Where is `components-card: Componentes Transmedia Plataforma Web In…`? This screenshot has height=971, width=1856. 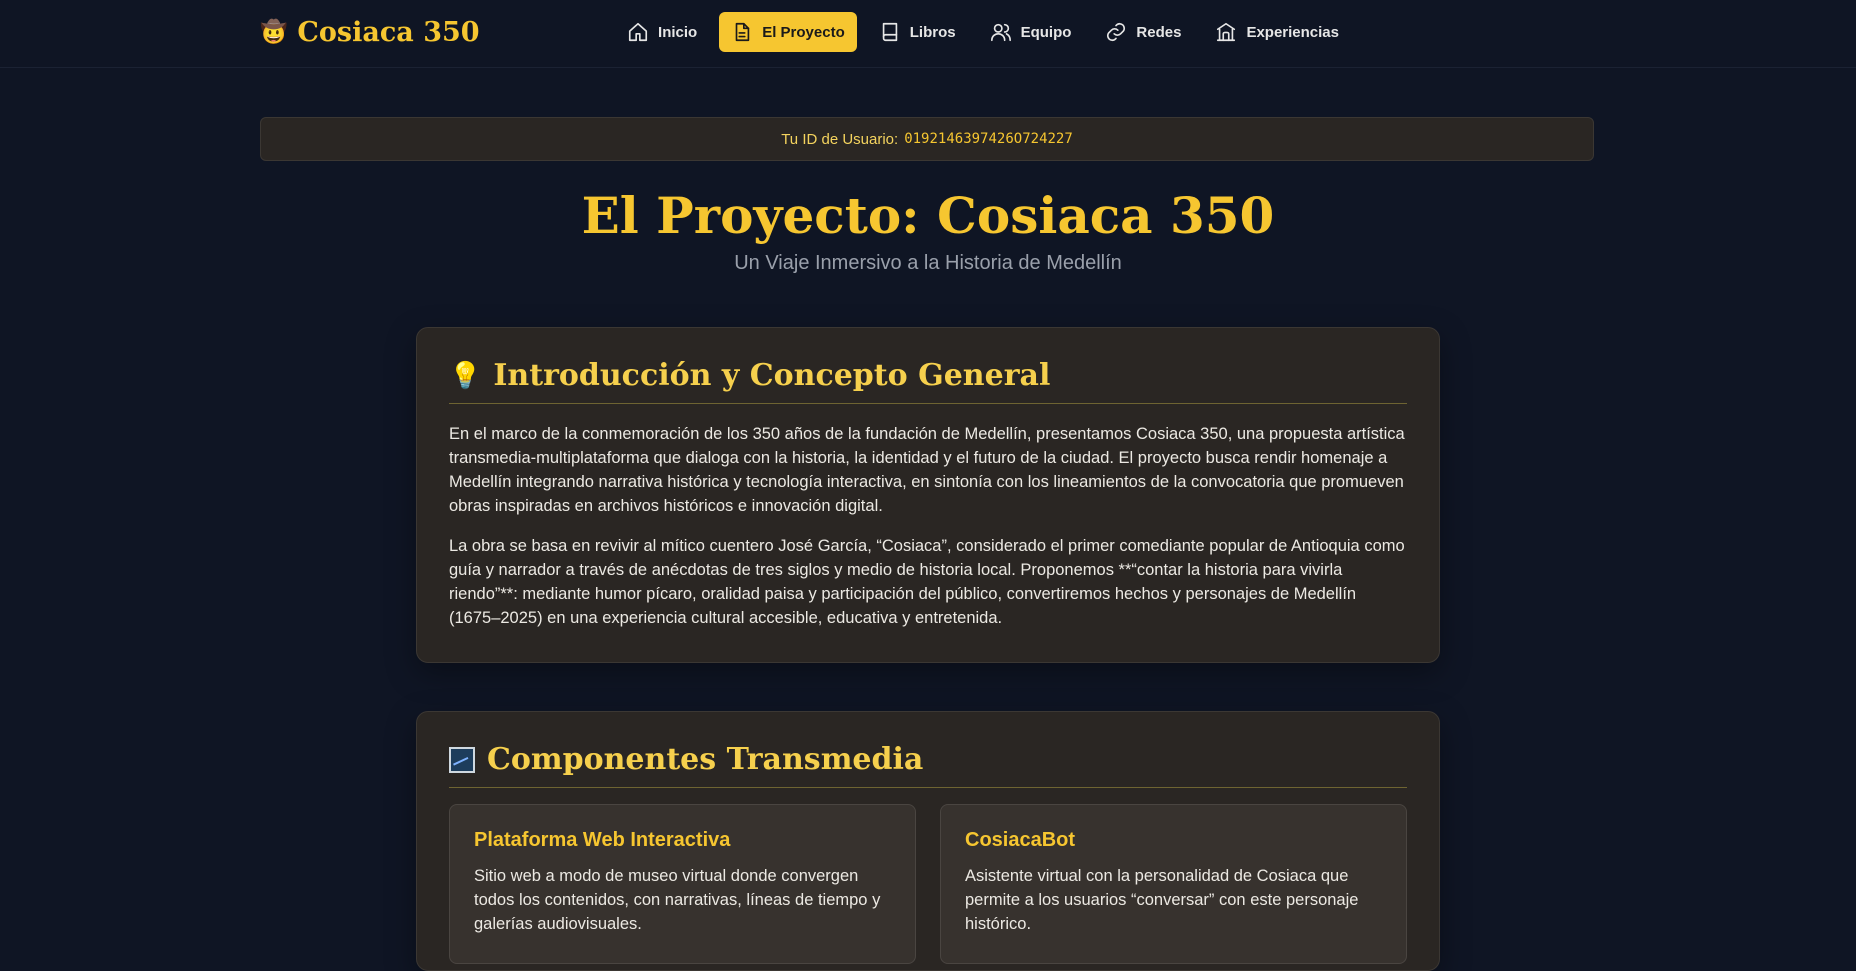
components-card: Componentes Transmedia Plataforma Web In… is located at coordinates (928, 841).